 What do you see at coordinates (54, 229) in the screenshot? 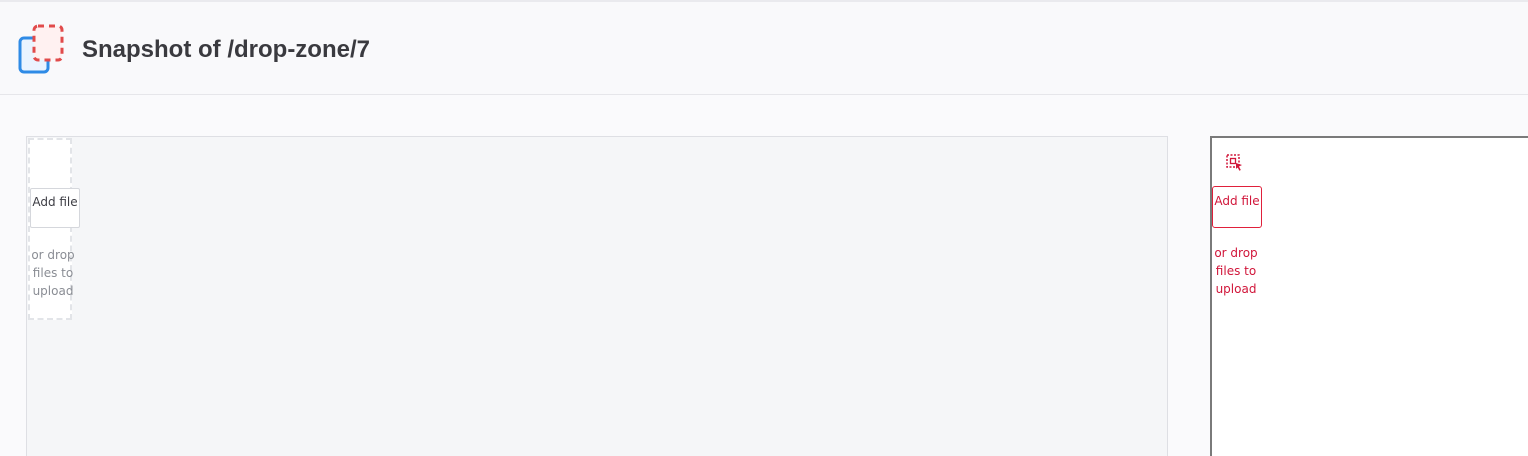
I see `drop-zone-left: Add file or drop files to upload` at bounding box center [54, 229].